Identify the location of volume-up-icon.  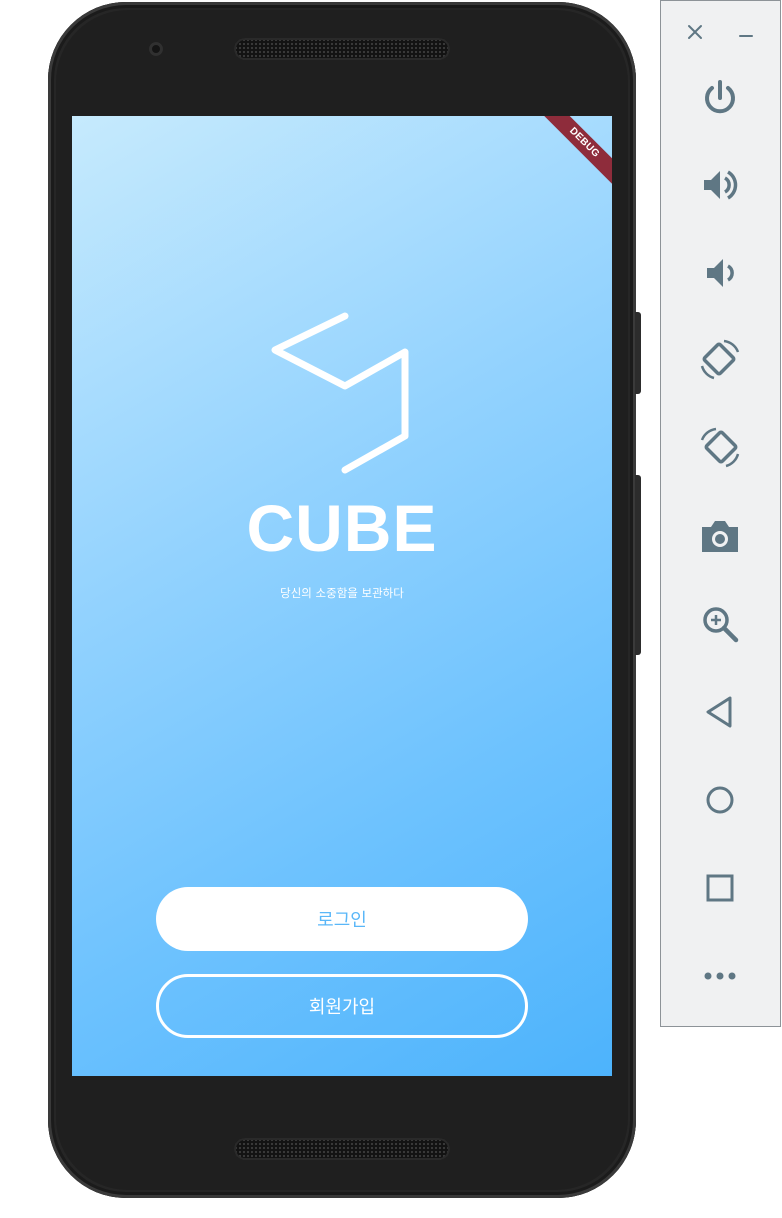
(721, 185).